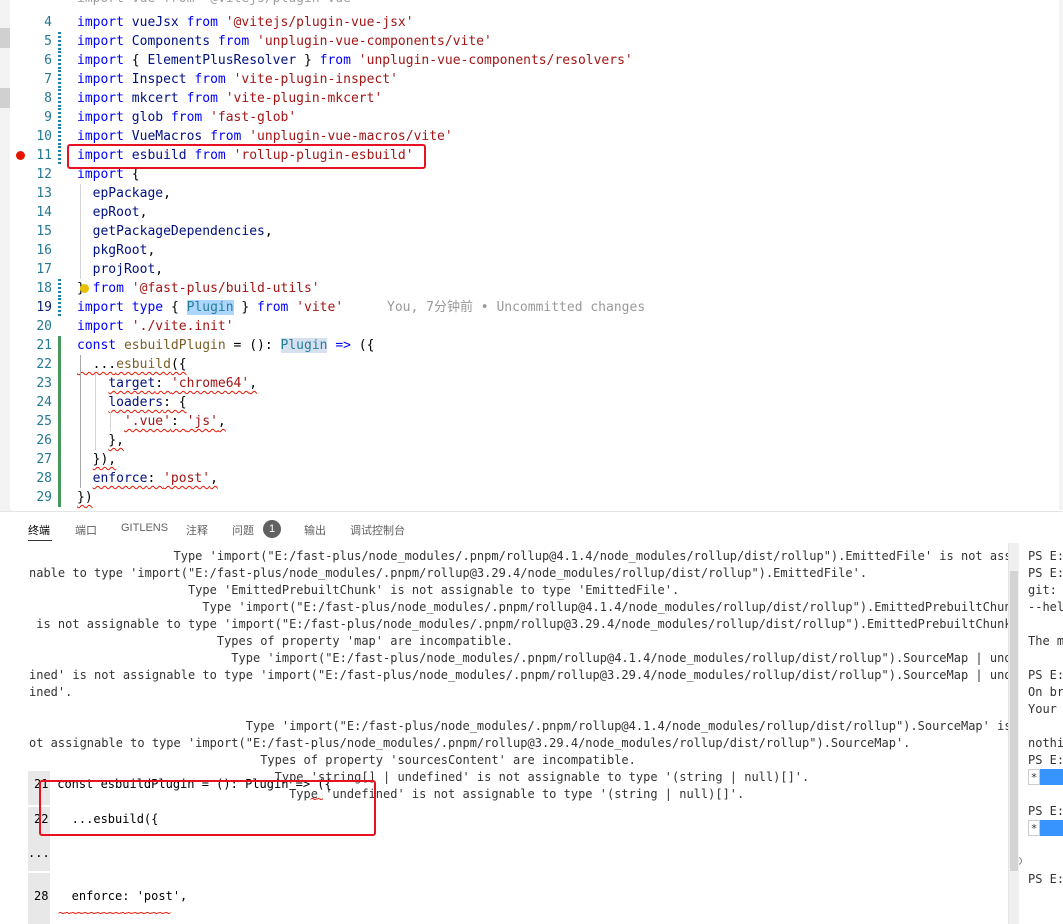 Image resolution: width=1063 pixels, height=924 pixels. What do you see at coordinates (1051, 828) in the screenshot?
I see `highlight-block` at bounding box center [1051, 828].